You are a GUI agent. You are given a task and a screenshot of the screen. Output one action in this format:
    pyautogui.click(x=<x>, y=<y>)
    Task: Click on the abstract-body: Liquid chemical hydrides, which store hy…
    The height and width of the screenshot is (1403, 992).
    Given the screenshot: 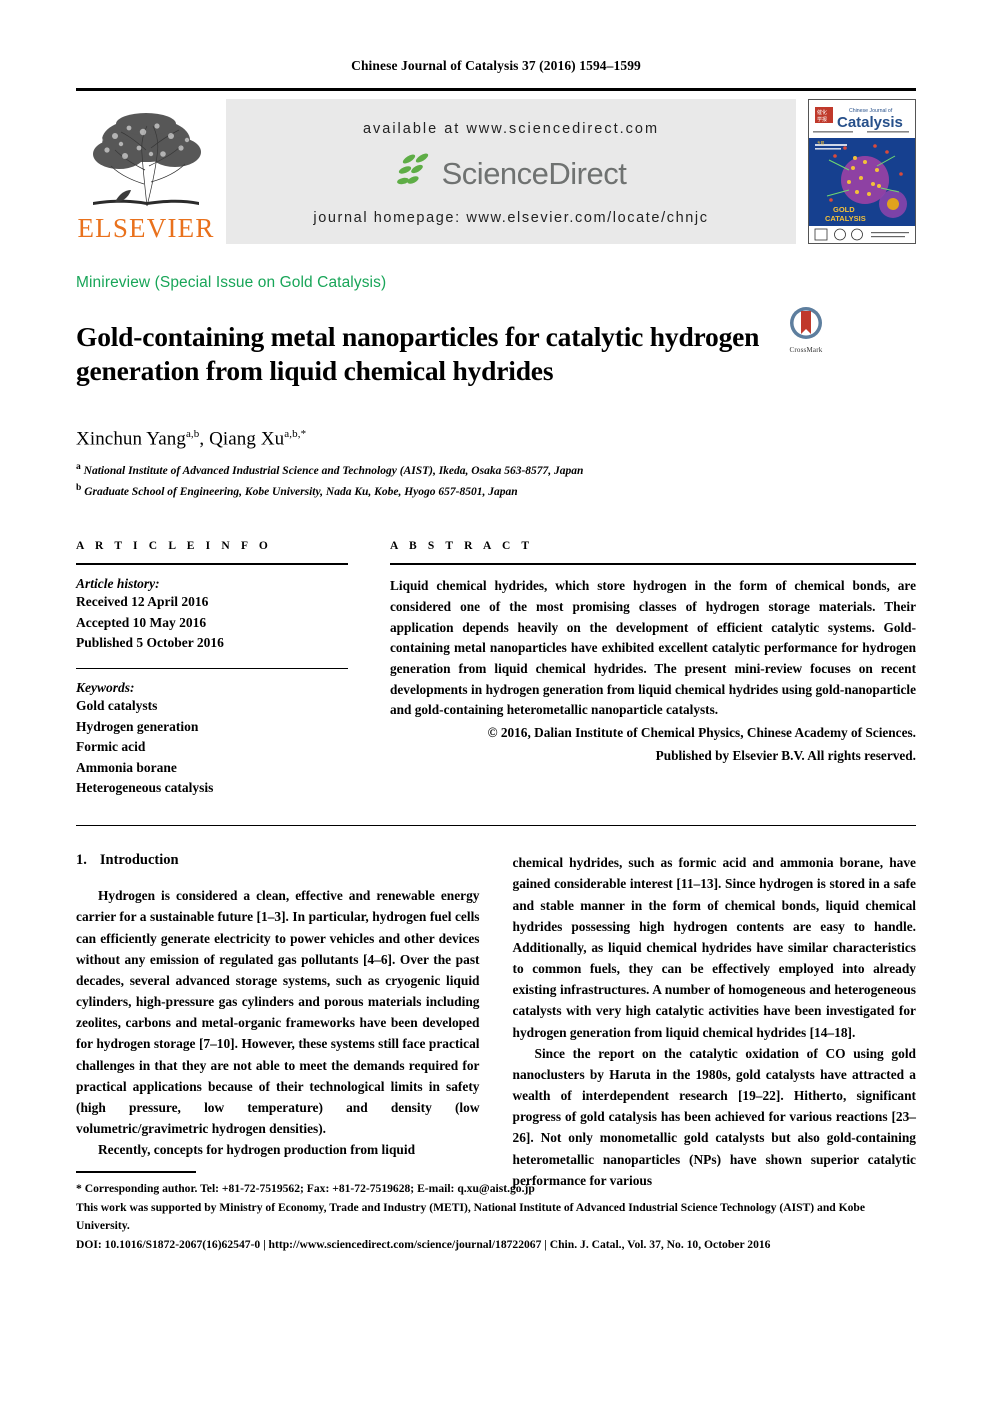 What is the action you would take?
    pyautogui.click(x=653, y=648)
    